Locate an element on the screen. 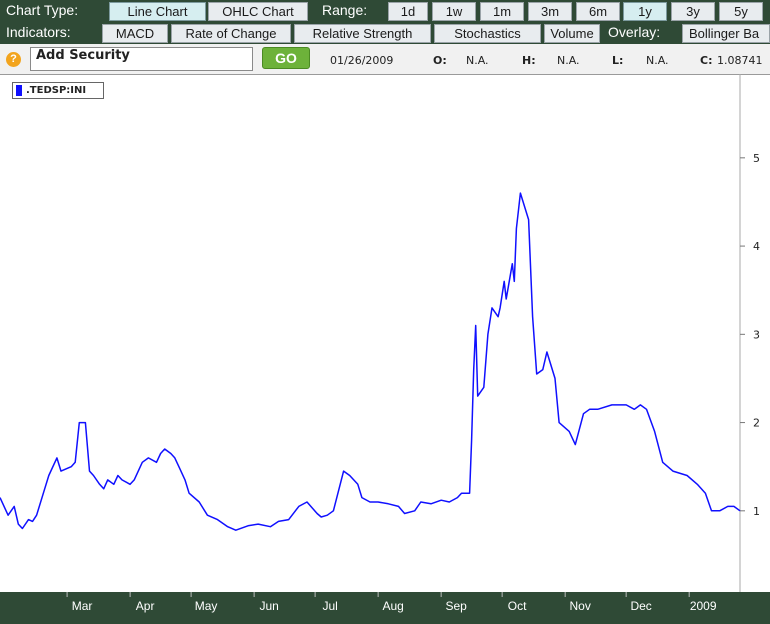 The height and width of the screenshot is (624, 770). x-tick-label: Apr is located at coordinates (145, 606).